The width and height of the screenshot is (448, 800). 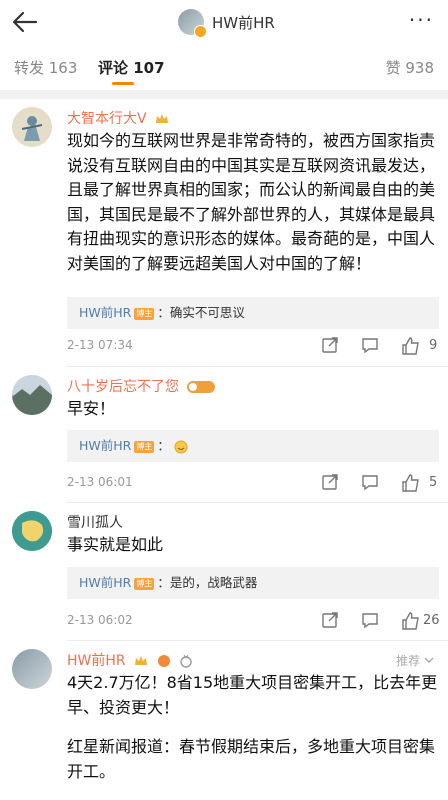 I want to click on comment-username: 大智本行大V, so click(x=118, y=118).